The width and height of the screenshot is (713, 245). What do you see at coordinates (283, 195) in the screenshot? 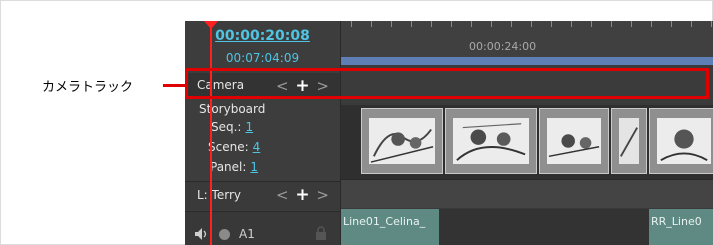
I see `prev-keyframe-icon: <` at bounding box center [283, 195].